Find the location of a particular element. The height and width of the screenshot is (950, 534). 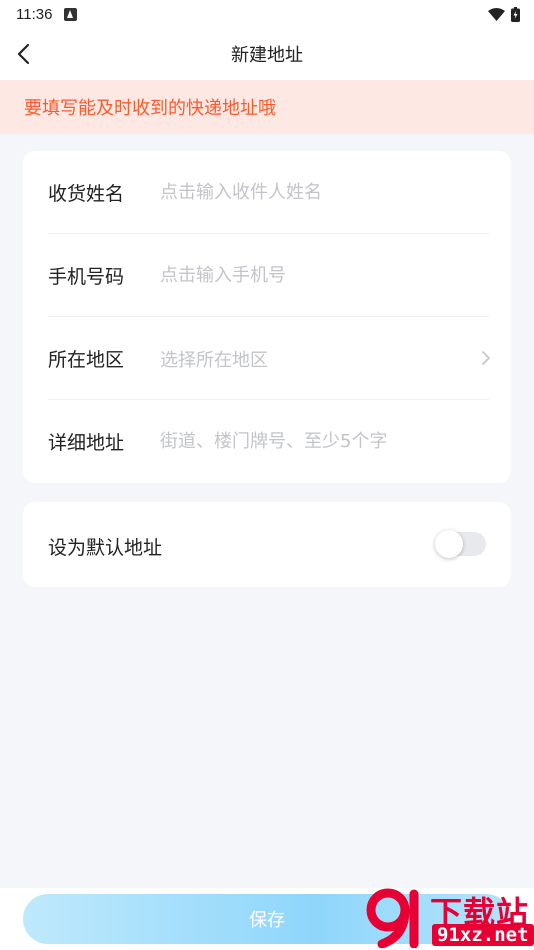

name-input is located at coordinates (310, 192).